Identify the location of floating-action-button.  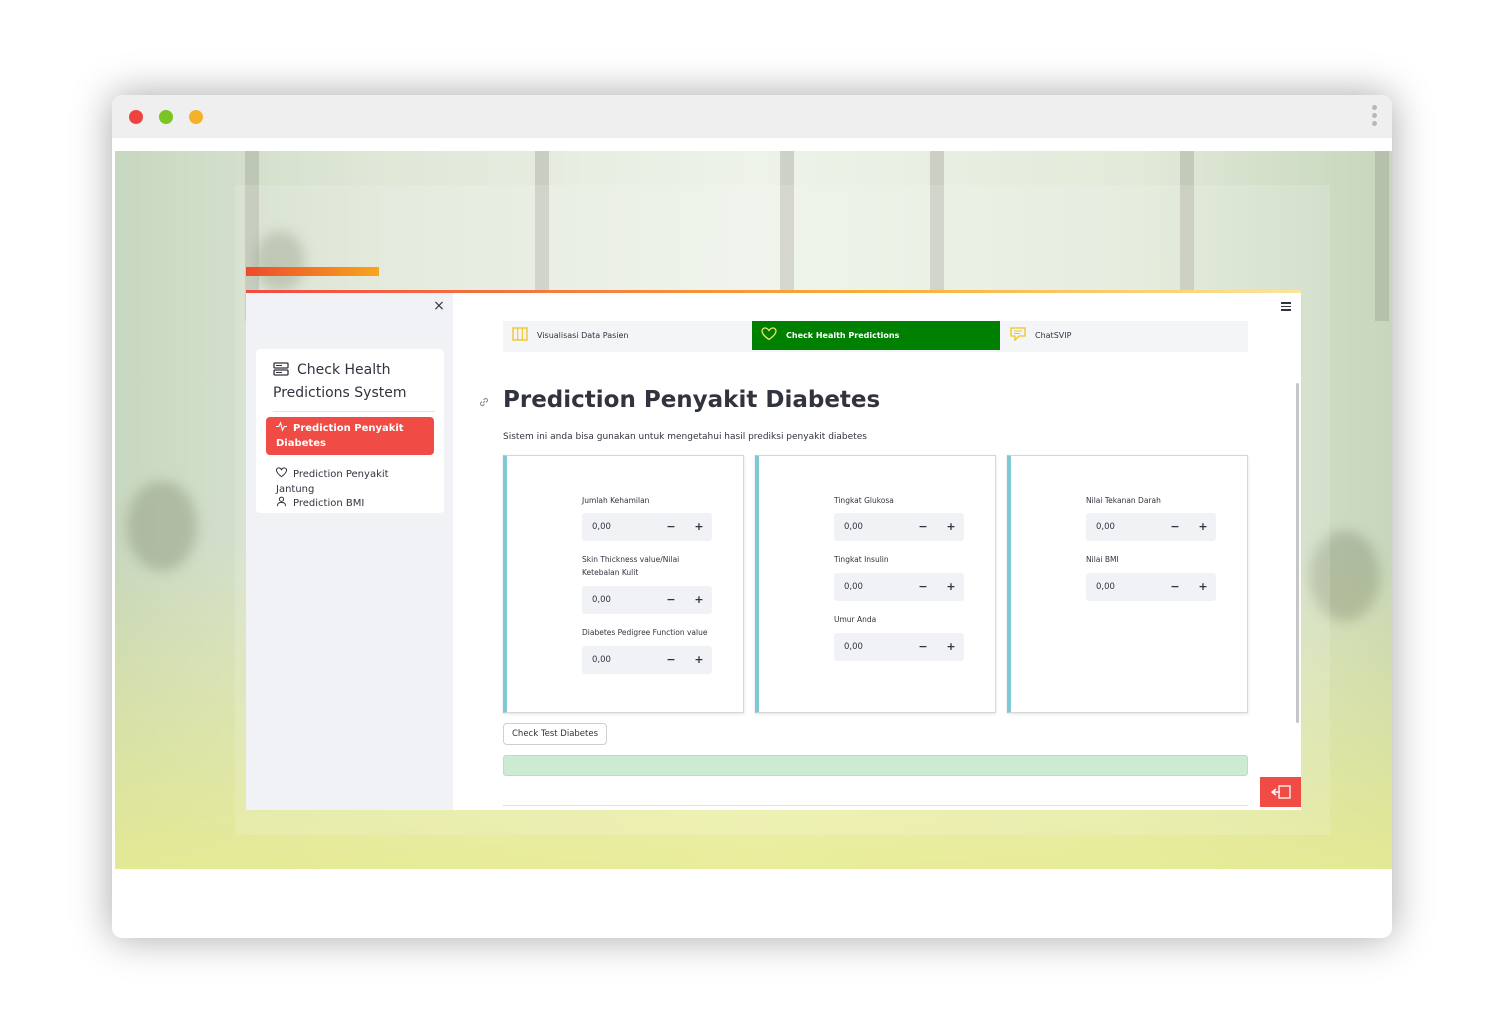
(1280, 792).